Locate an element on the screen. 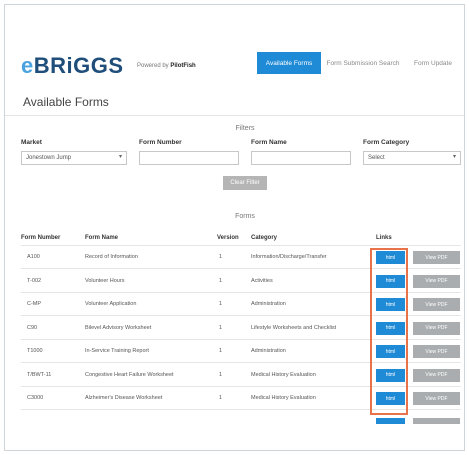 This screenshot has height=455, width=469. form-category-select: Select ▾ is located at coordinates (412, 158).